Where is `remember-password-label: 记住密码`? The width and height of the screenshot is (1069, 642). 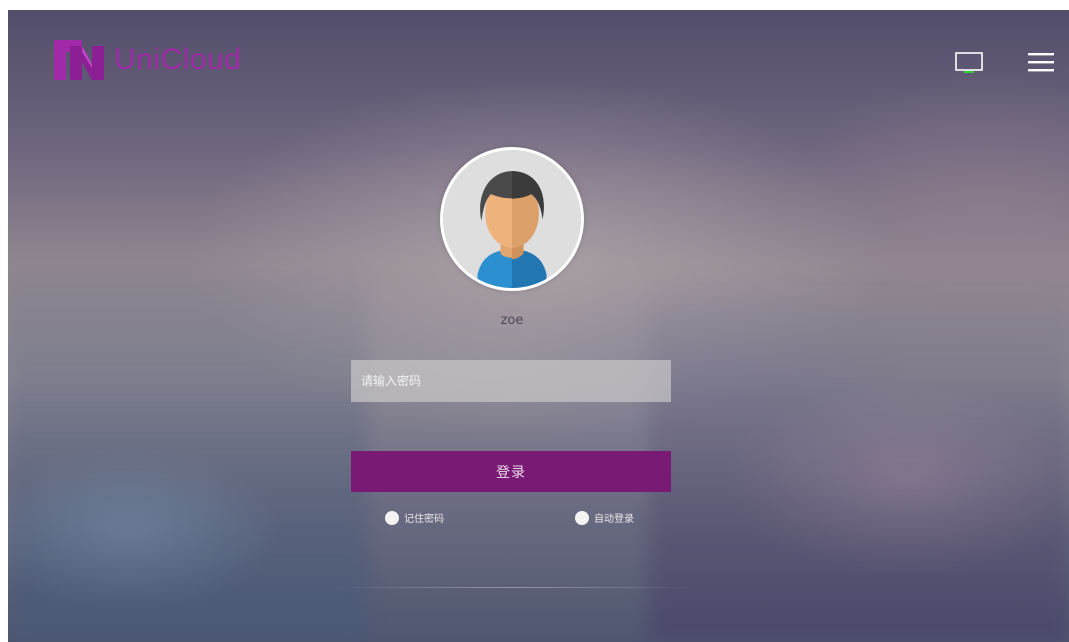
remember-password-label: 记住密码 is located at coordinates (424, 519).